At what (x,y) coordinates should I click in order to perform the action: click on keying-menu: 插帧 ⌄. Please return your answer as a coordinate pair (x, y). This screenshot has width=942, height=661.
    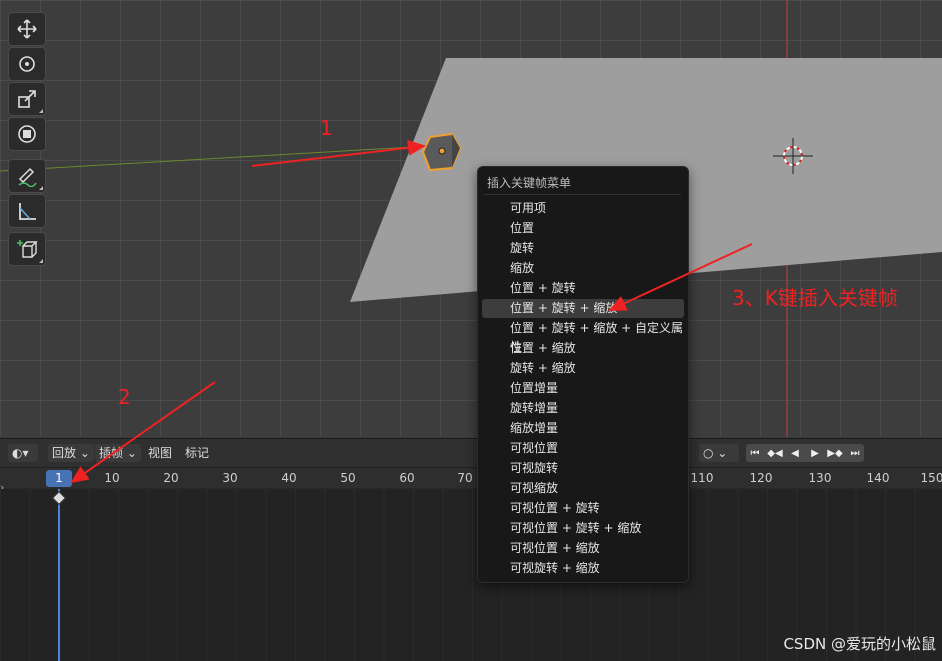
    Looking at the image, I should click on (118, 453).